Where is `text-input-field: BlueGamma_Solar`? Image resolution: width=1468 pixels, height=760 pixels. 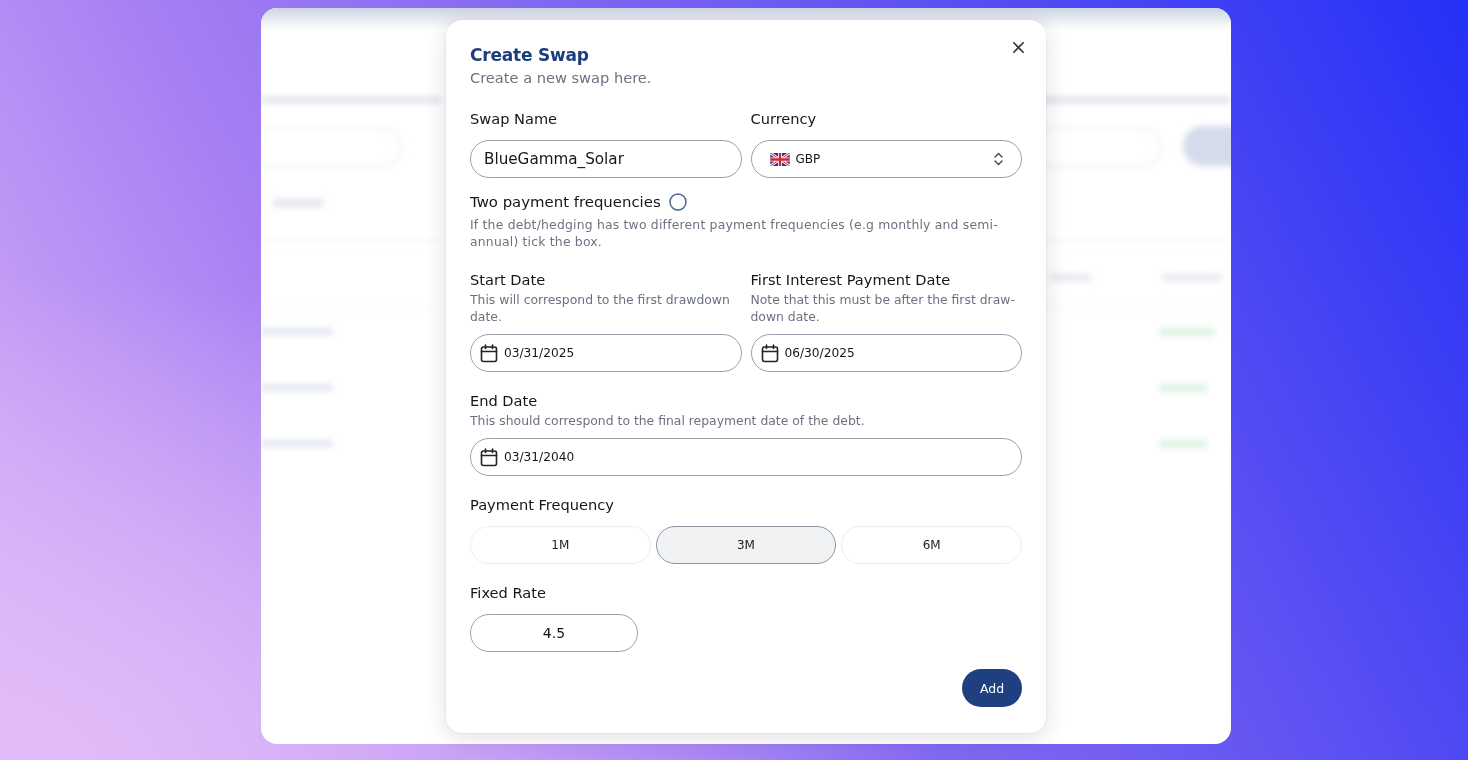 text-input-field: BlueGamma_Solar is located at coordinates (606, 159).